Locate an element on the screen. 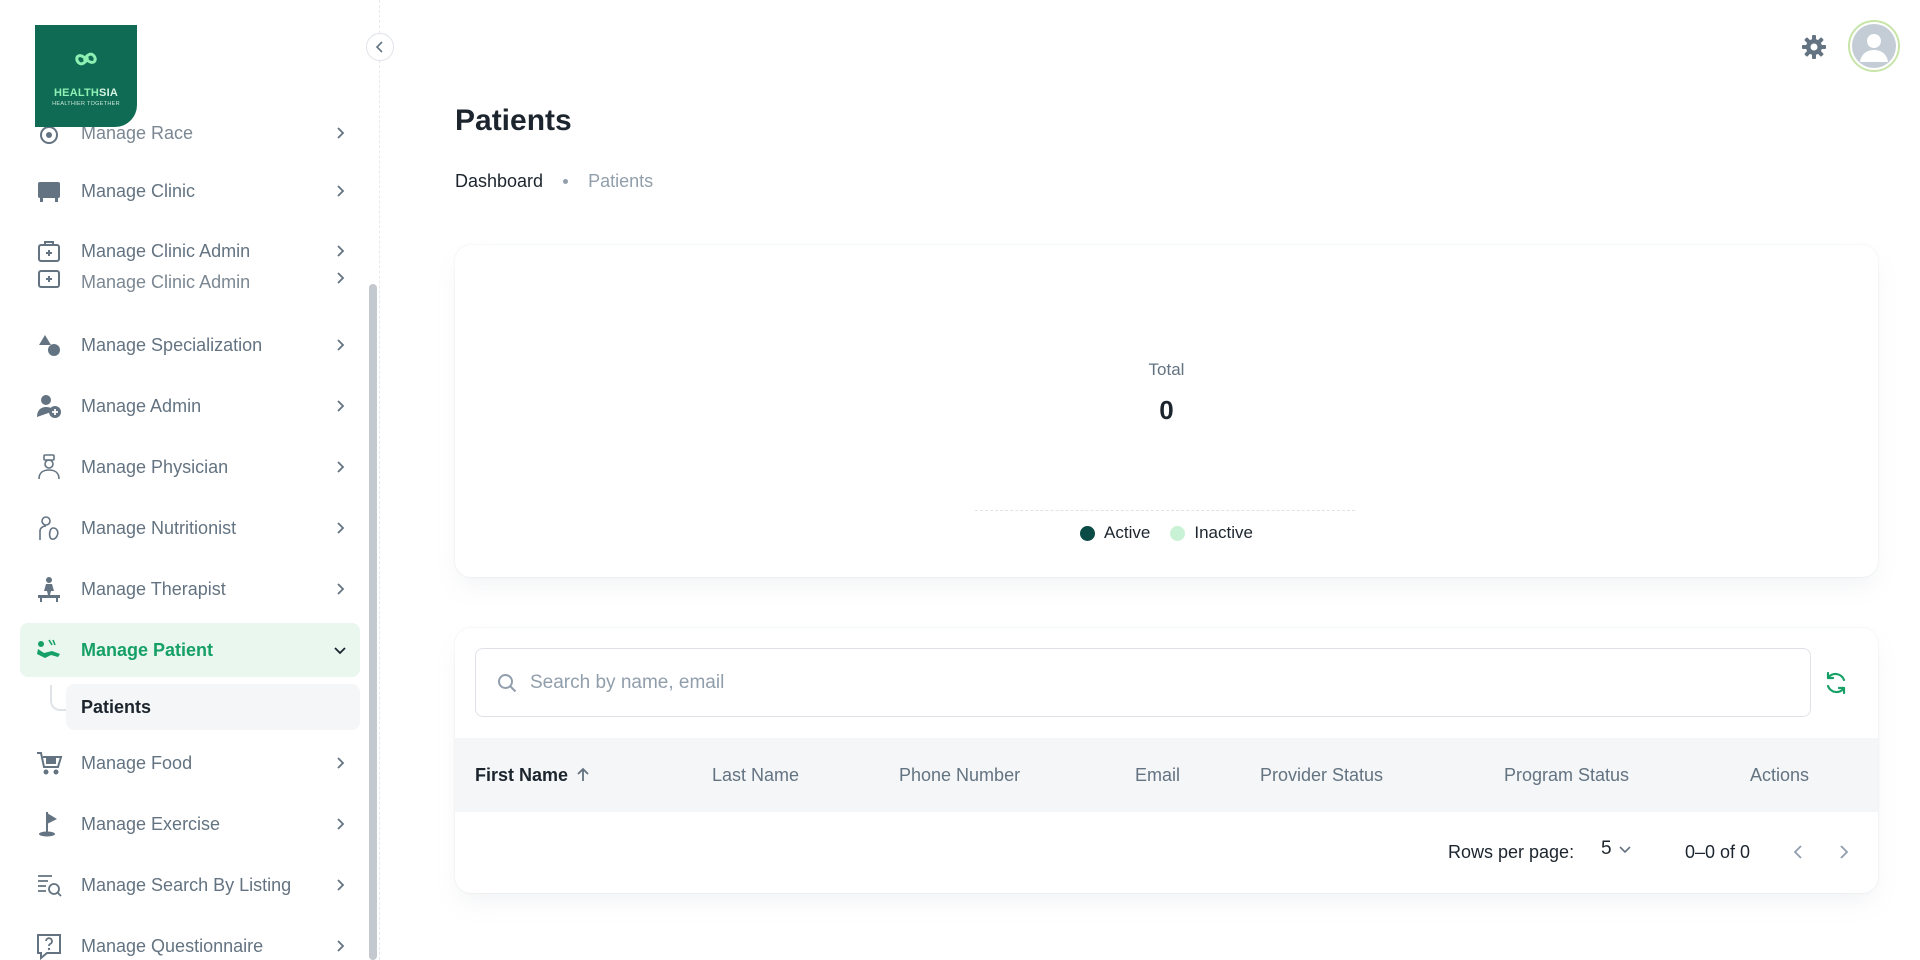 Image resolution: width=1920 pixels, height=960 pixels. questionnaire-icon is located at coordinates (49, 945).